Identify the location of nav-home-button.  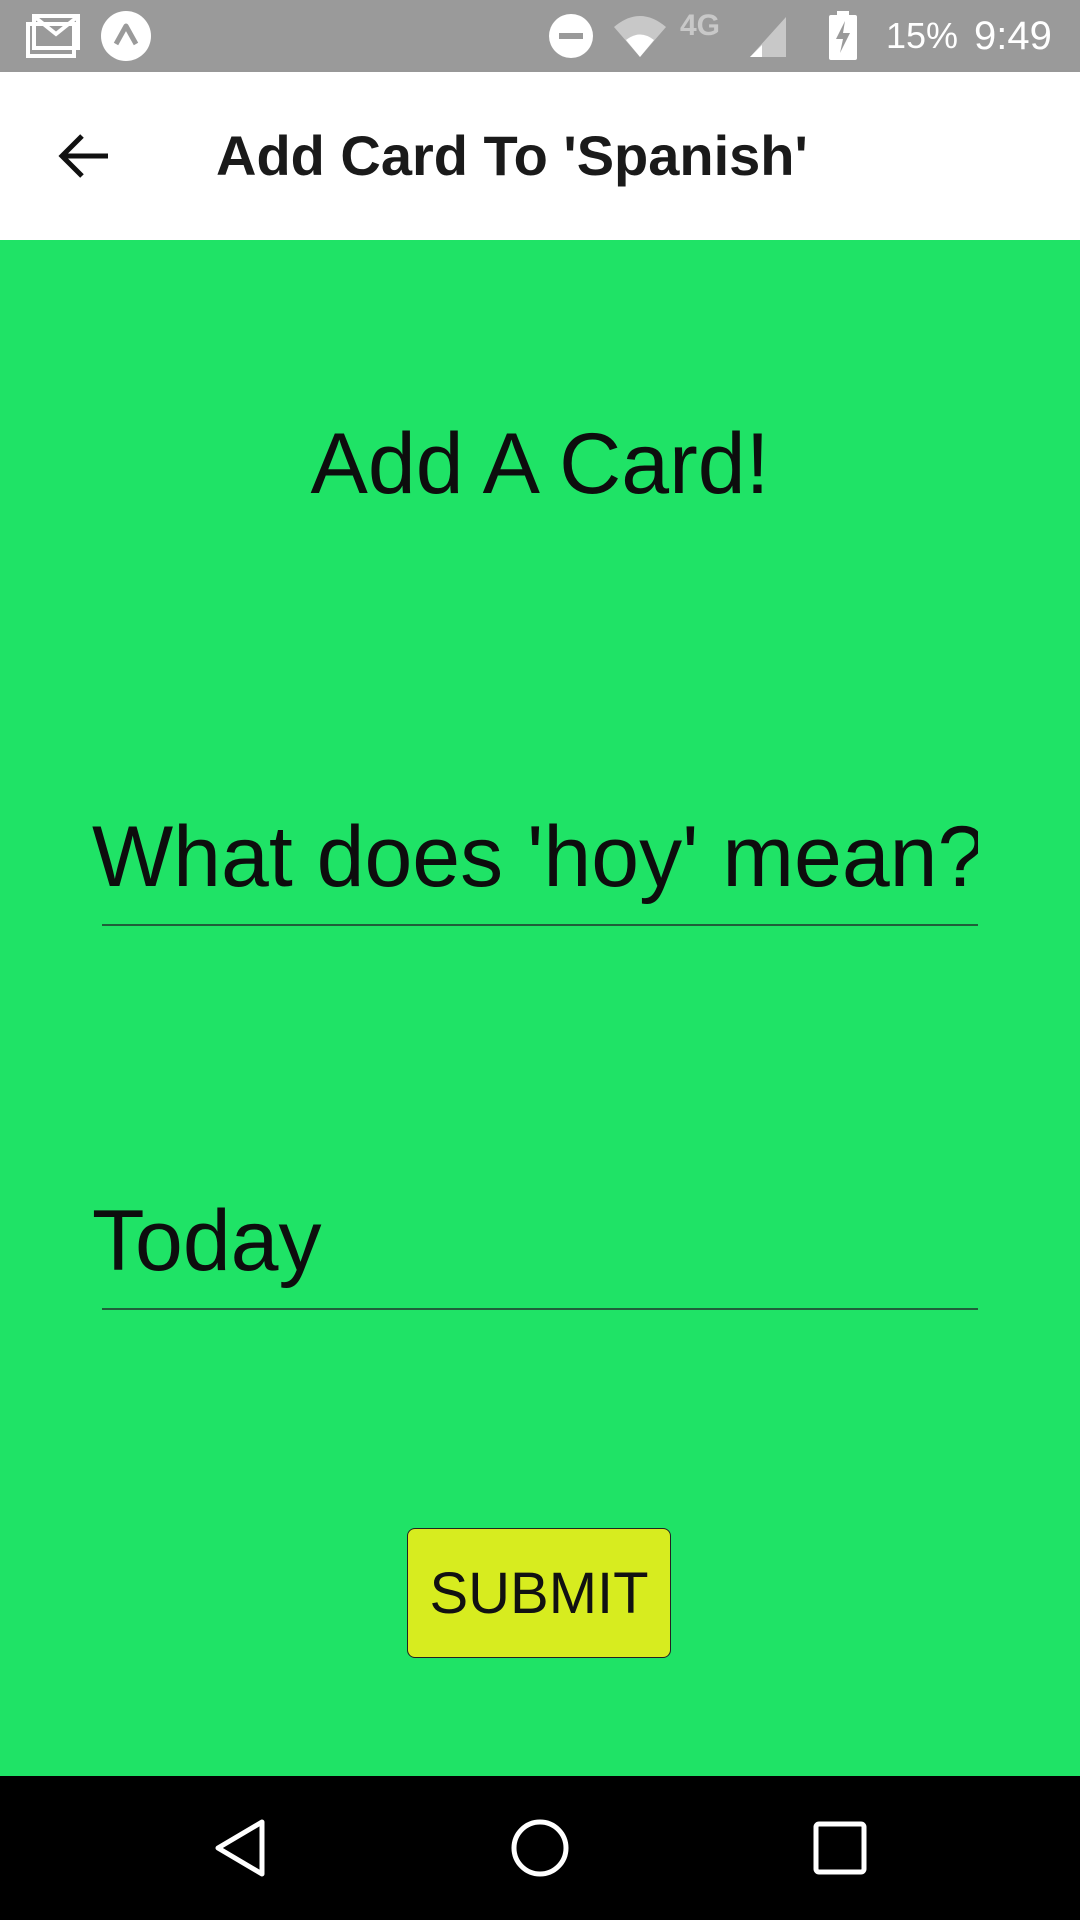
(540, 1848).